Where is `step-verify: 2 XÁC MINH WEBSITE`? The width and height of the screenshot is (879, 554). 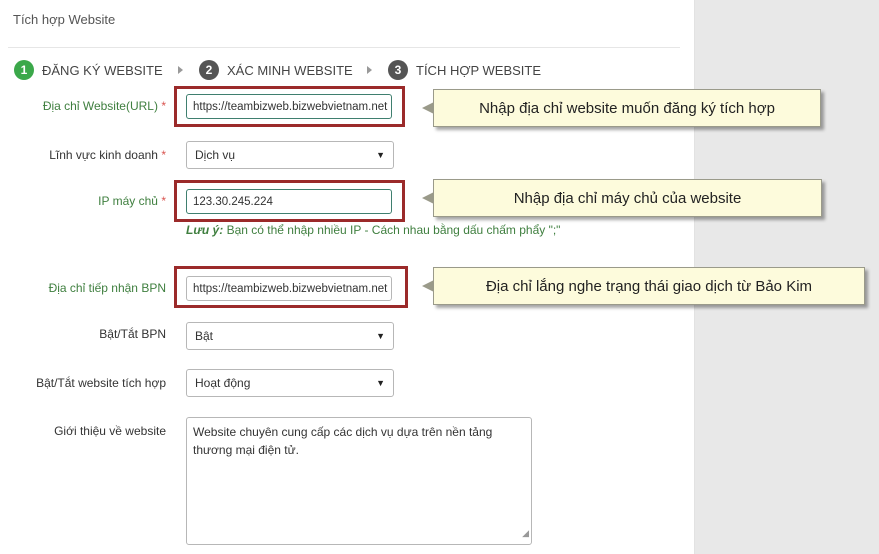 step-verify: 2 XÁC MINH WEBSITE is located at coordinates (276, 70).